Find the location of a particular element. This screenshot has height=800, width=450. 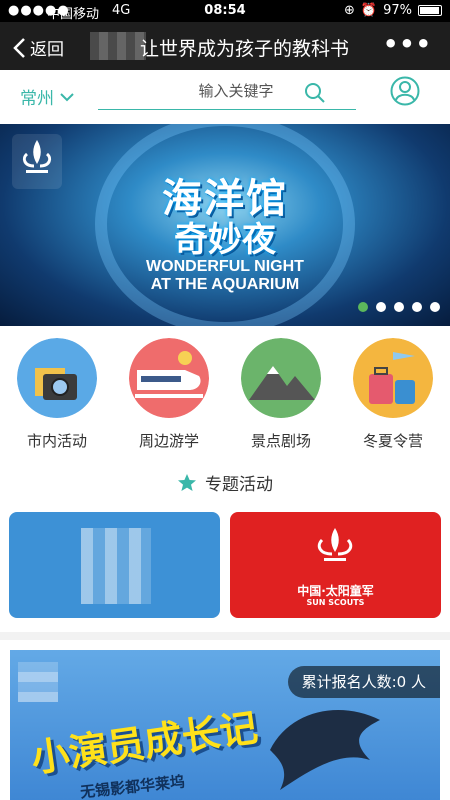

mountain-icon is located at coordinates (281, 378).